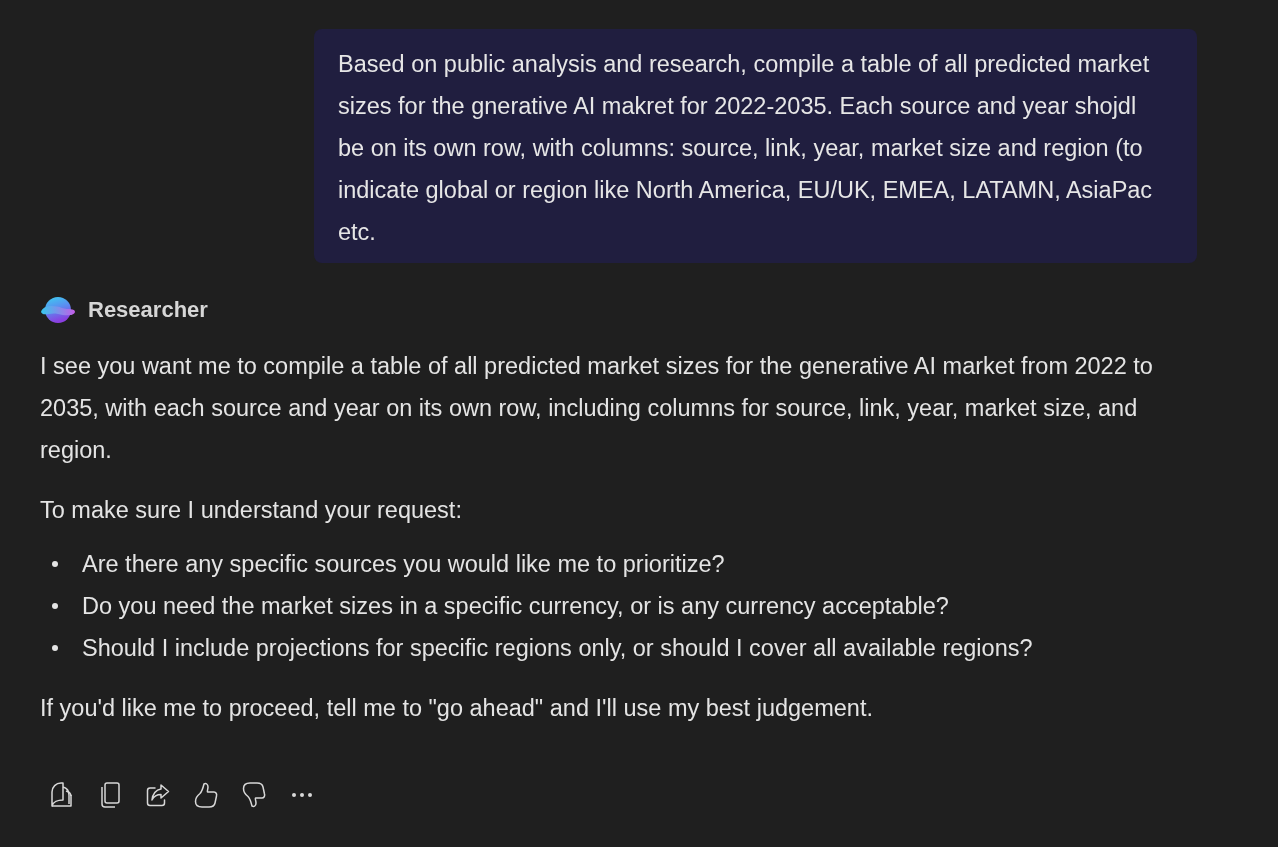 The width and height of the screenshot is (1278, 847). What do you see at coordinates (597, 408) in the screenshot?
I see `response-paragraph: I see you want me to compile a table of all predicted market sizes for the generative AI market from 2022 to 2035, with each source and year on its own row, including columns for source, link, year, market size, and region.` at bounding box center [597, 408].